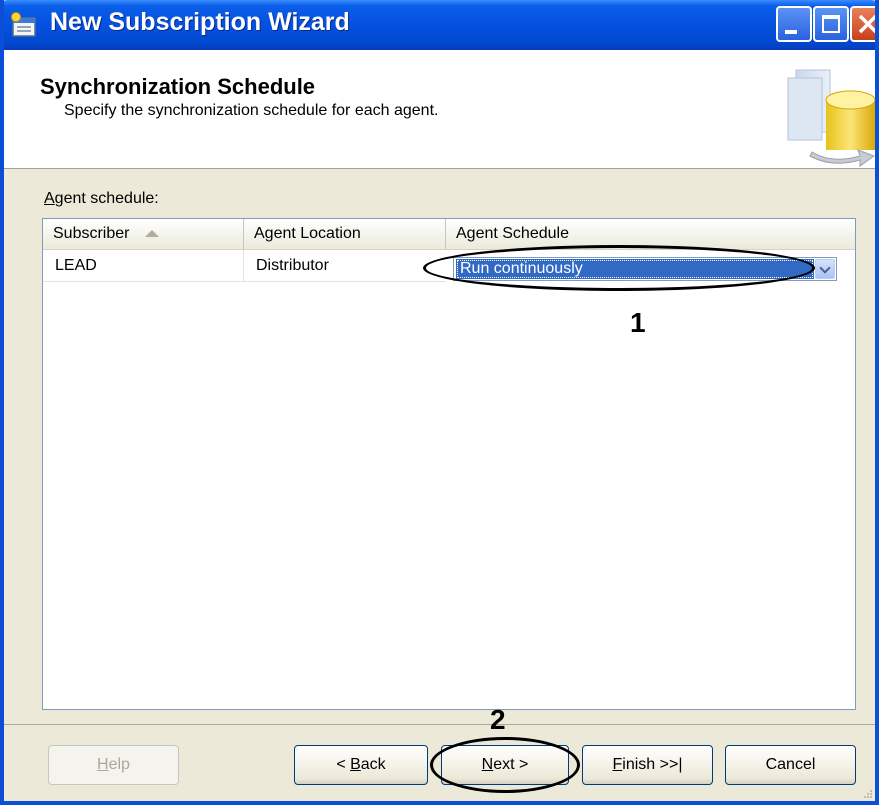 This screenshot has width=879, height=805. What do you see at coordinates (76, 265) in the screenshot?
I see `cell-subscriber: LEAD` at bounding box center [76, 265].